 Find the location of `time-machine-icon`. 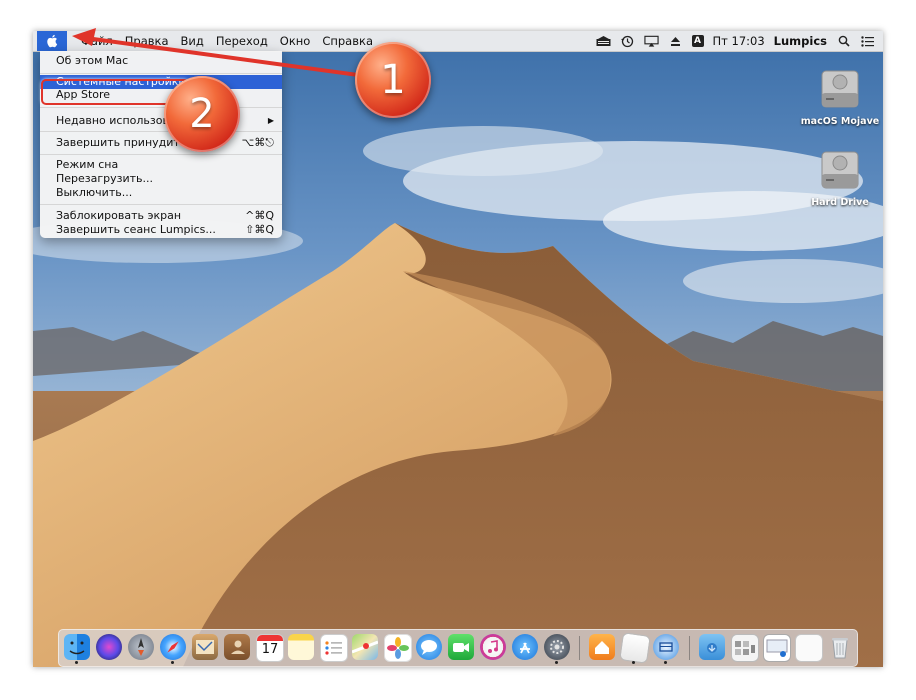

time-machine-icon is located at coordinates (627, 41).